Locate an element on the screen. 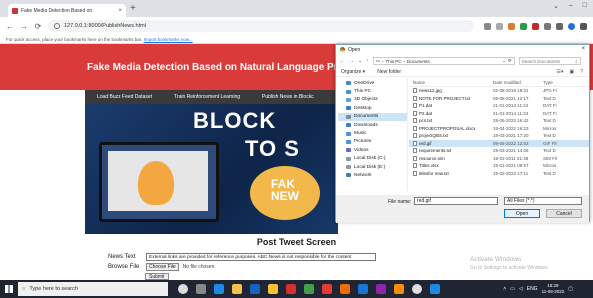  profile-icon is located at coordinates (571, 26).